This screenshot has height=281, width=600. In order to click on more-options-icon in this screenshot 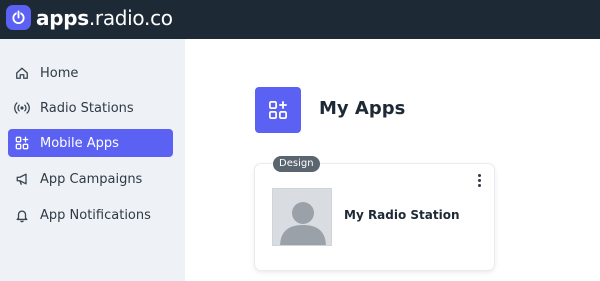, I will do `click(479, 180)`.